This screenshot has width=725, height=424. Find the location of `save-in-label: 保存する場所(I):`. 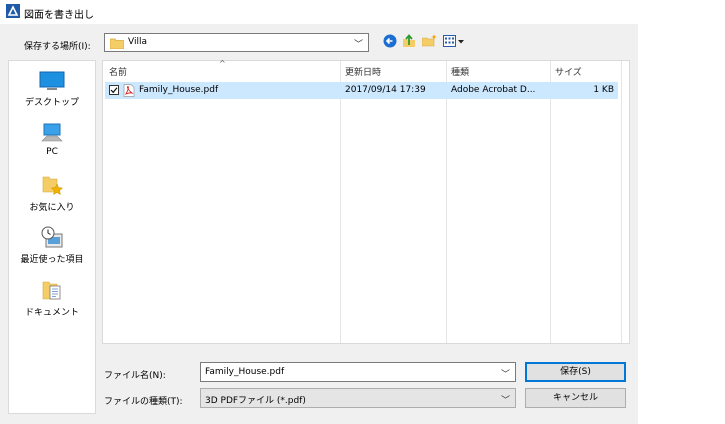

save-in-label: 保存する場所(I): is located at coordinates (57, 47).